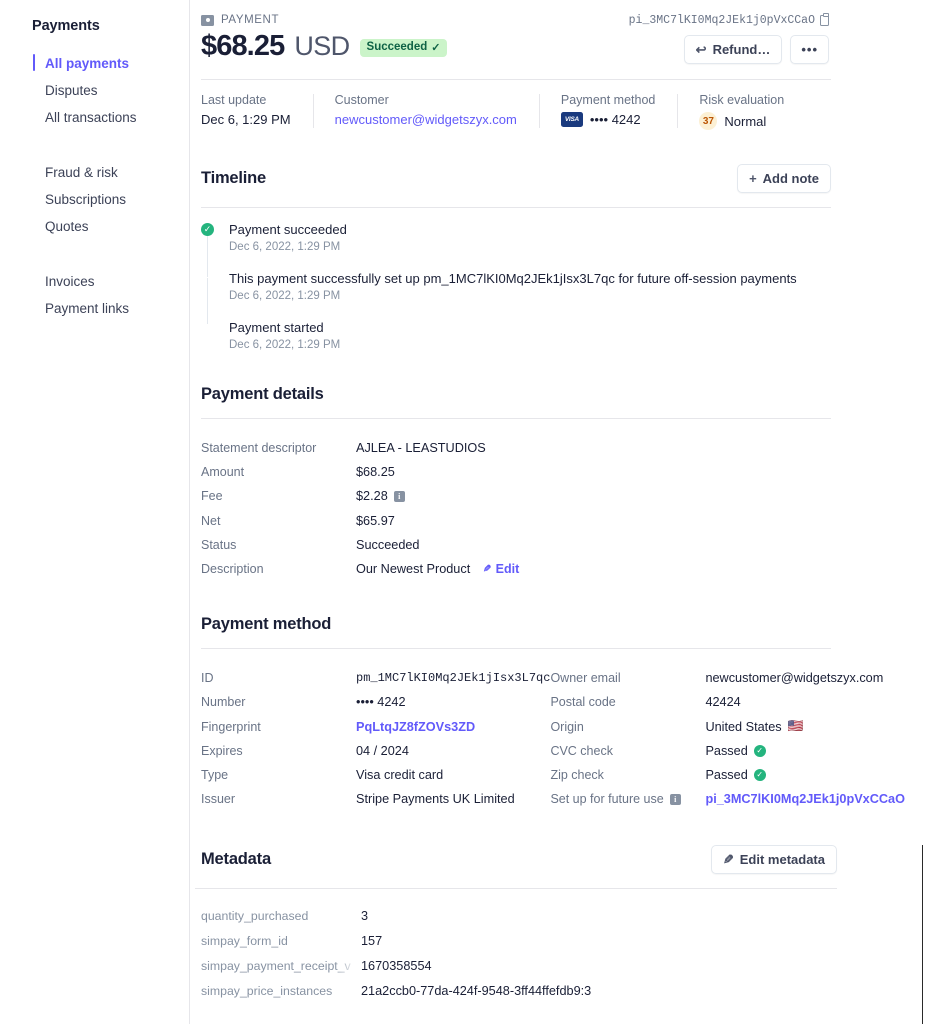 This screenshot has height=1024, width=925. What do you see at coordinates (516, 418) in the screenshot?
I see `payment-details-rule` at bounding box center [516, 418].